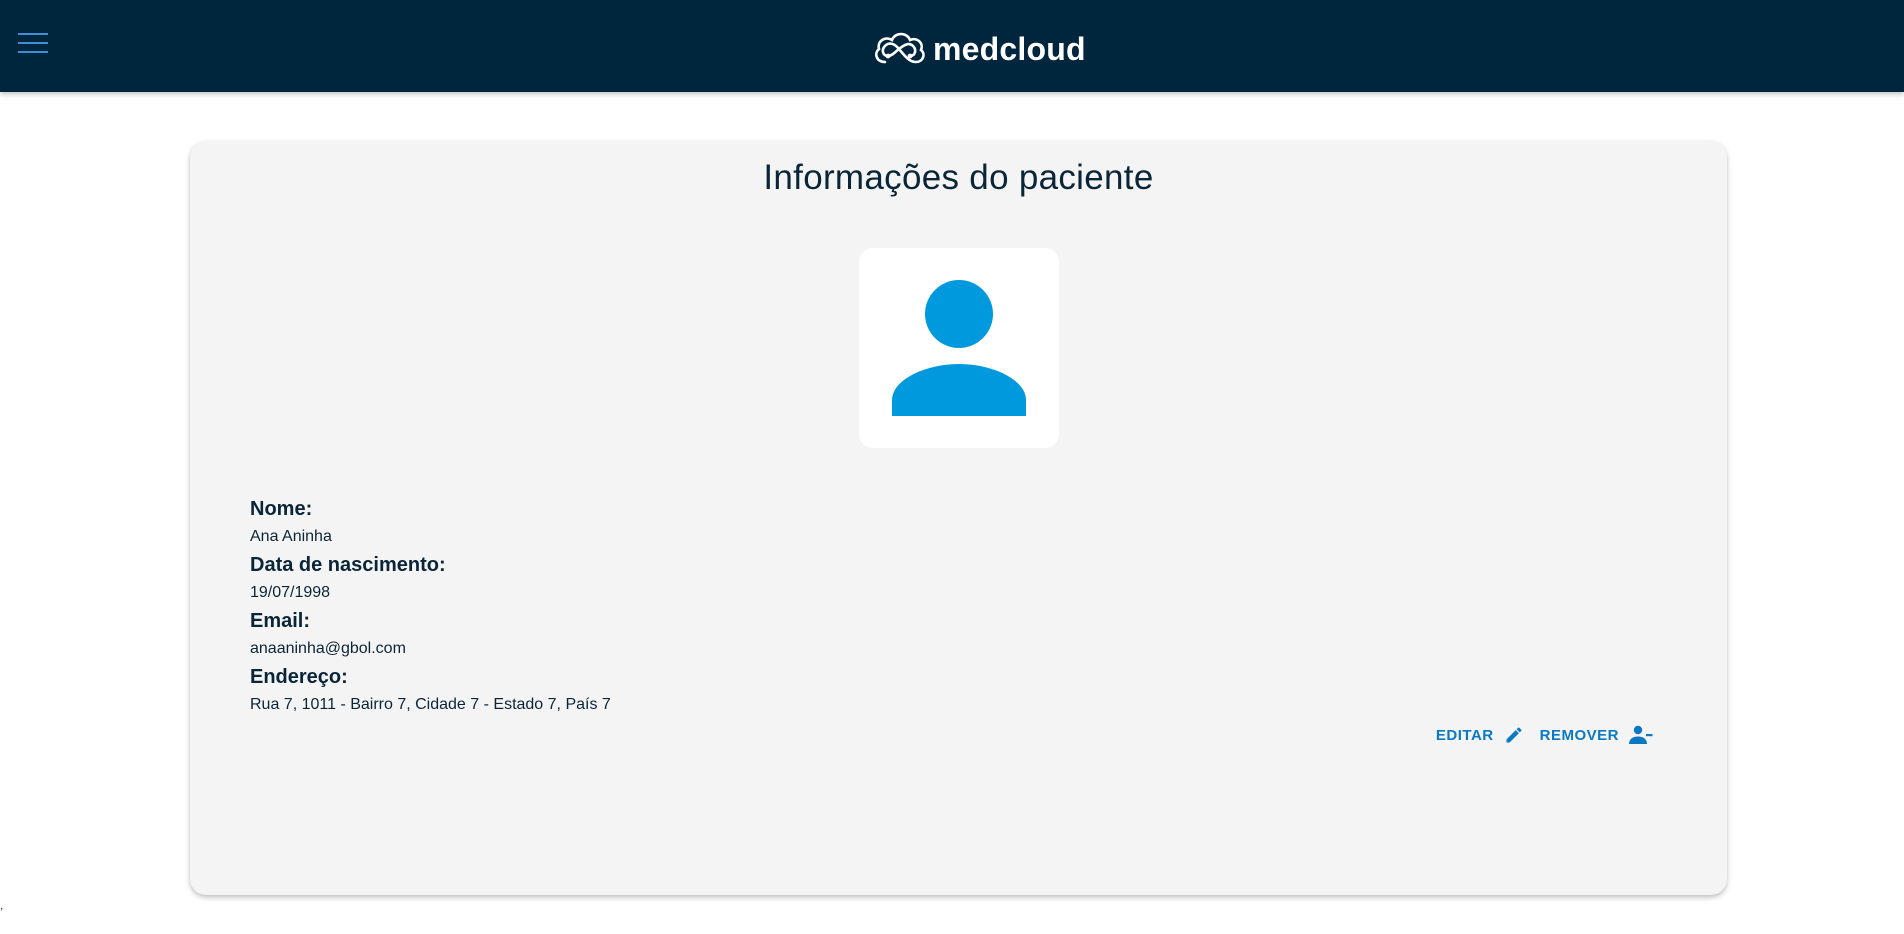 The image size is (1904, 934). I want to click on patient-avatar, so click(959, 348).